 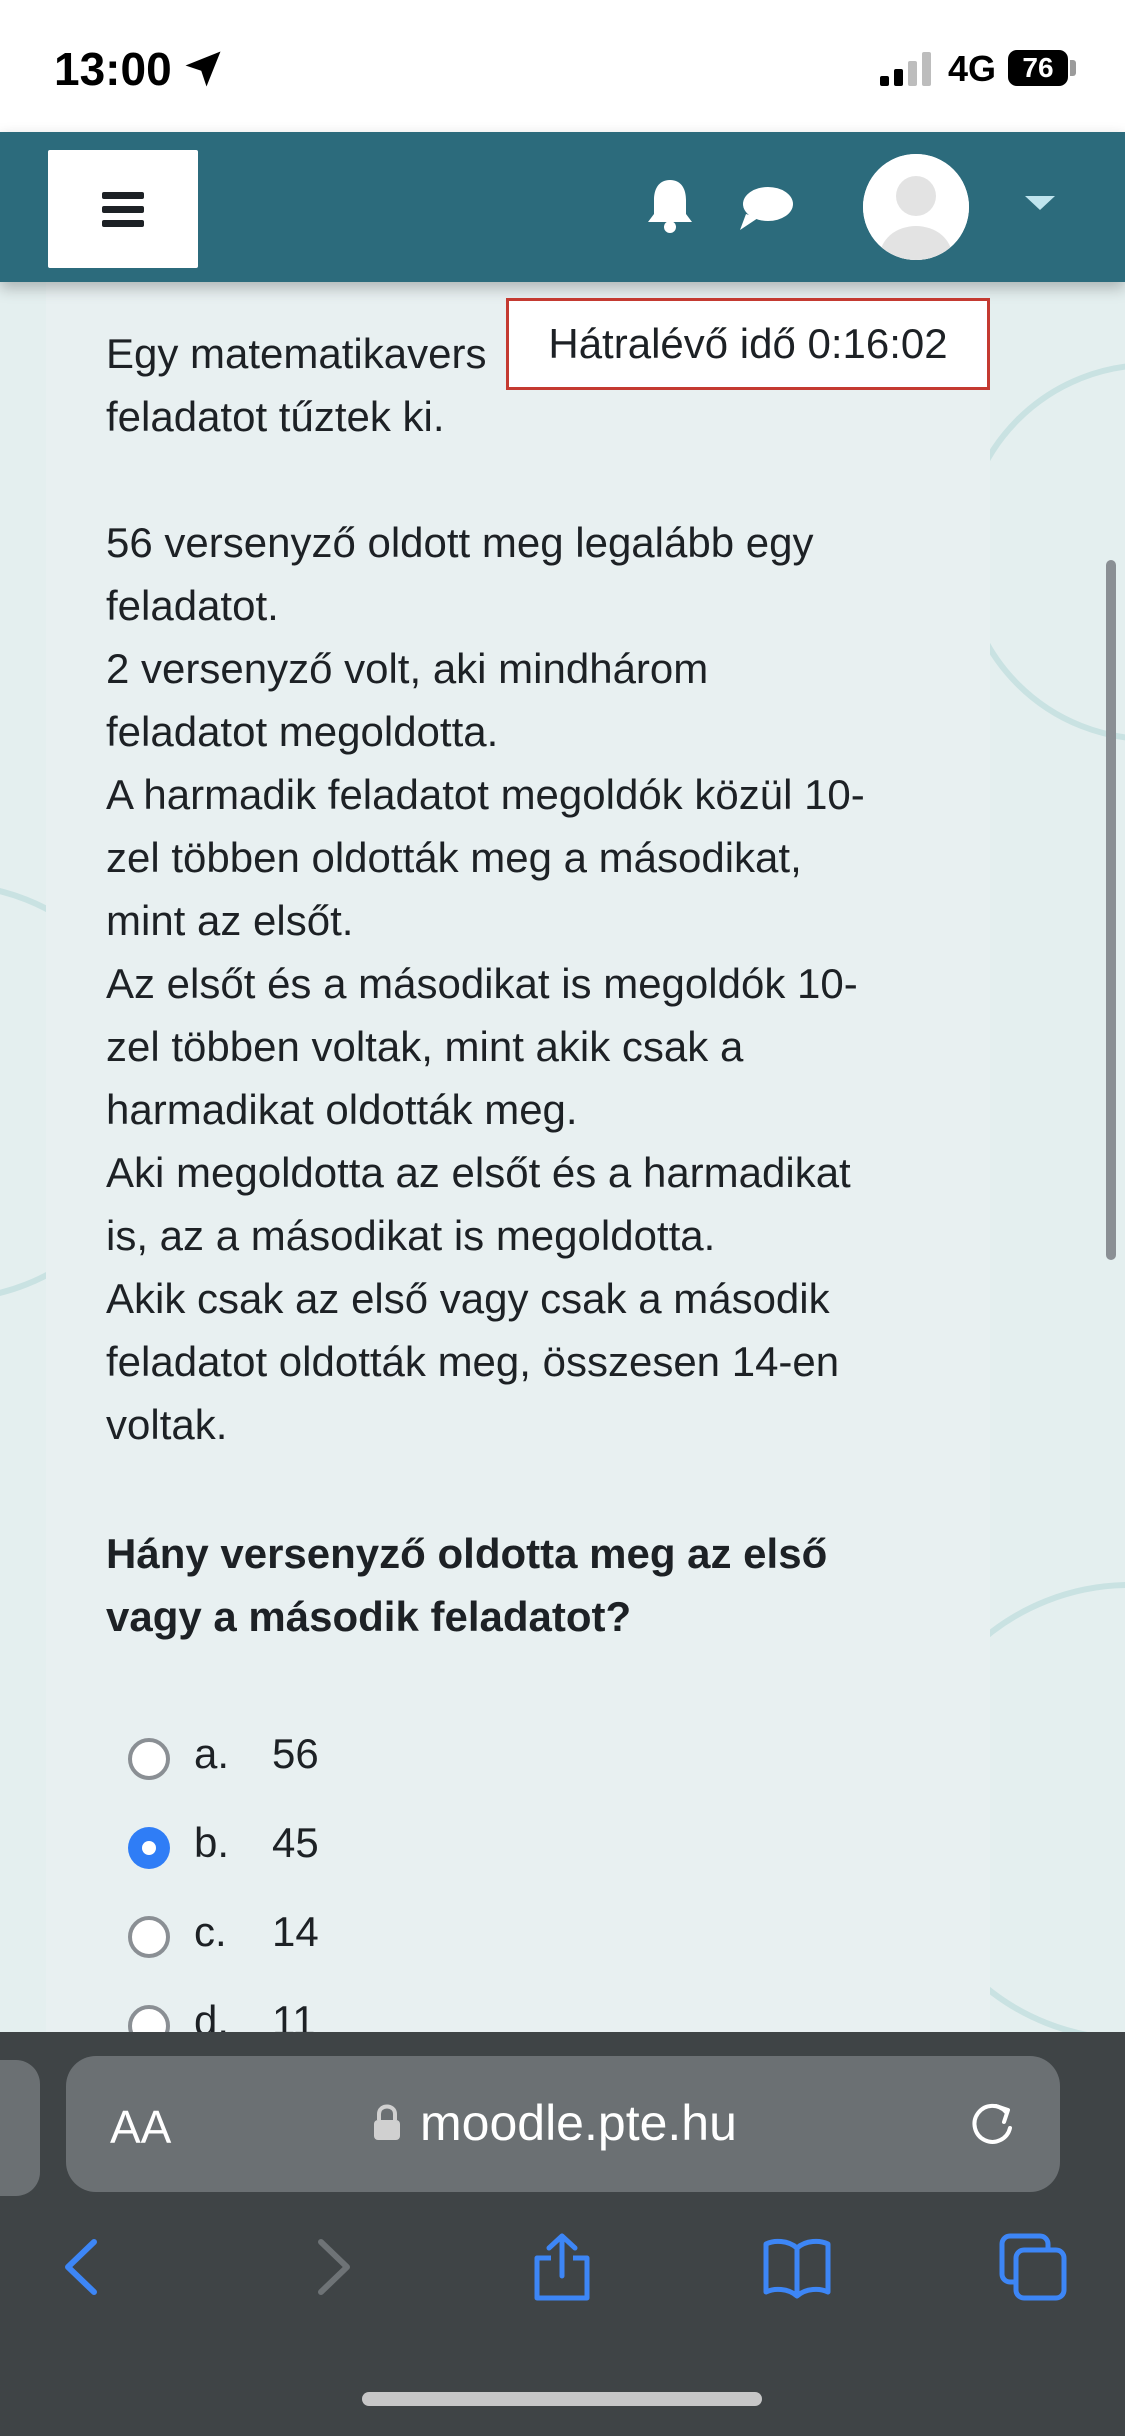 What do you see at coordinates (478, 1172) in the screenshot?
I see `question-line: Aki megoldotta az elsőt és a harmadikat` at bounding box center [478, 1172].